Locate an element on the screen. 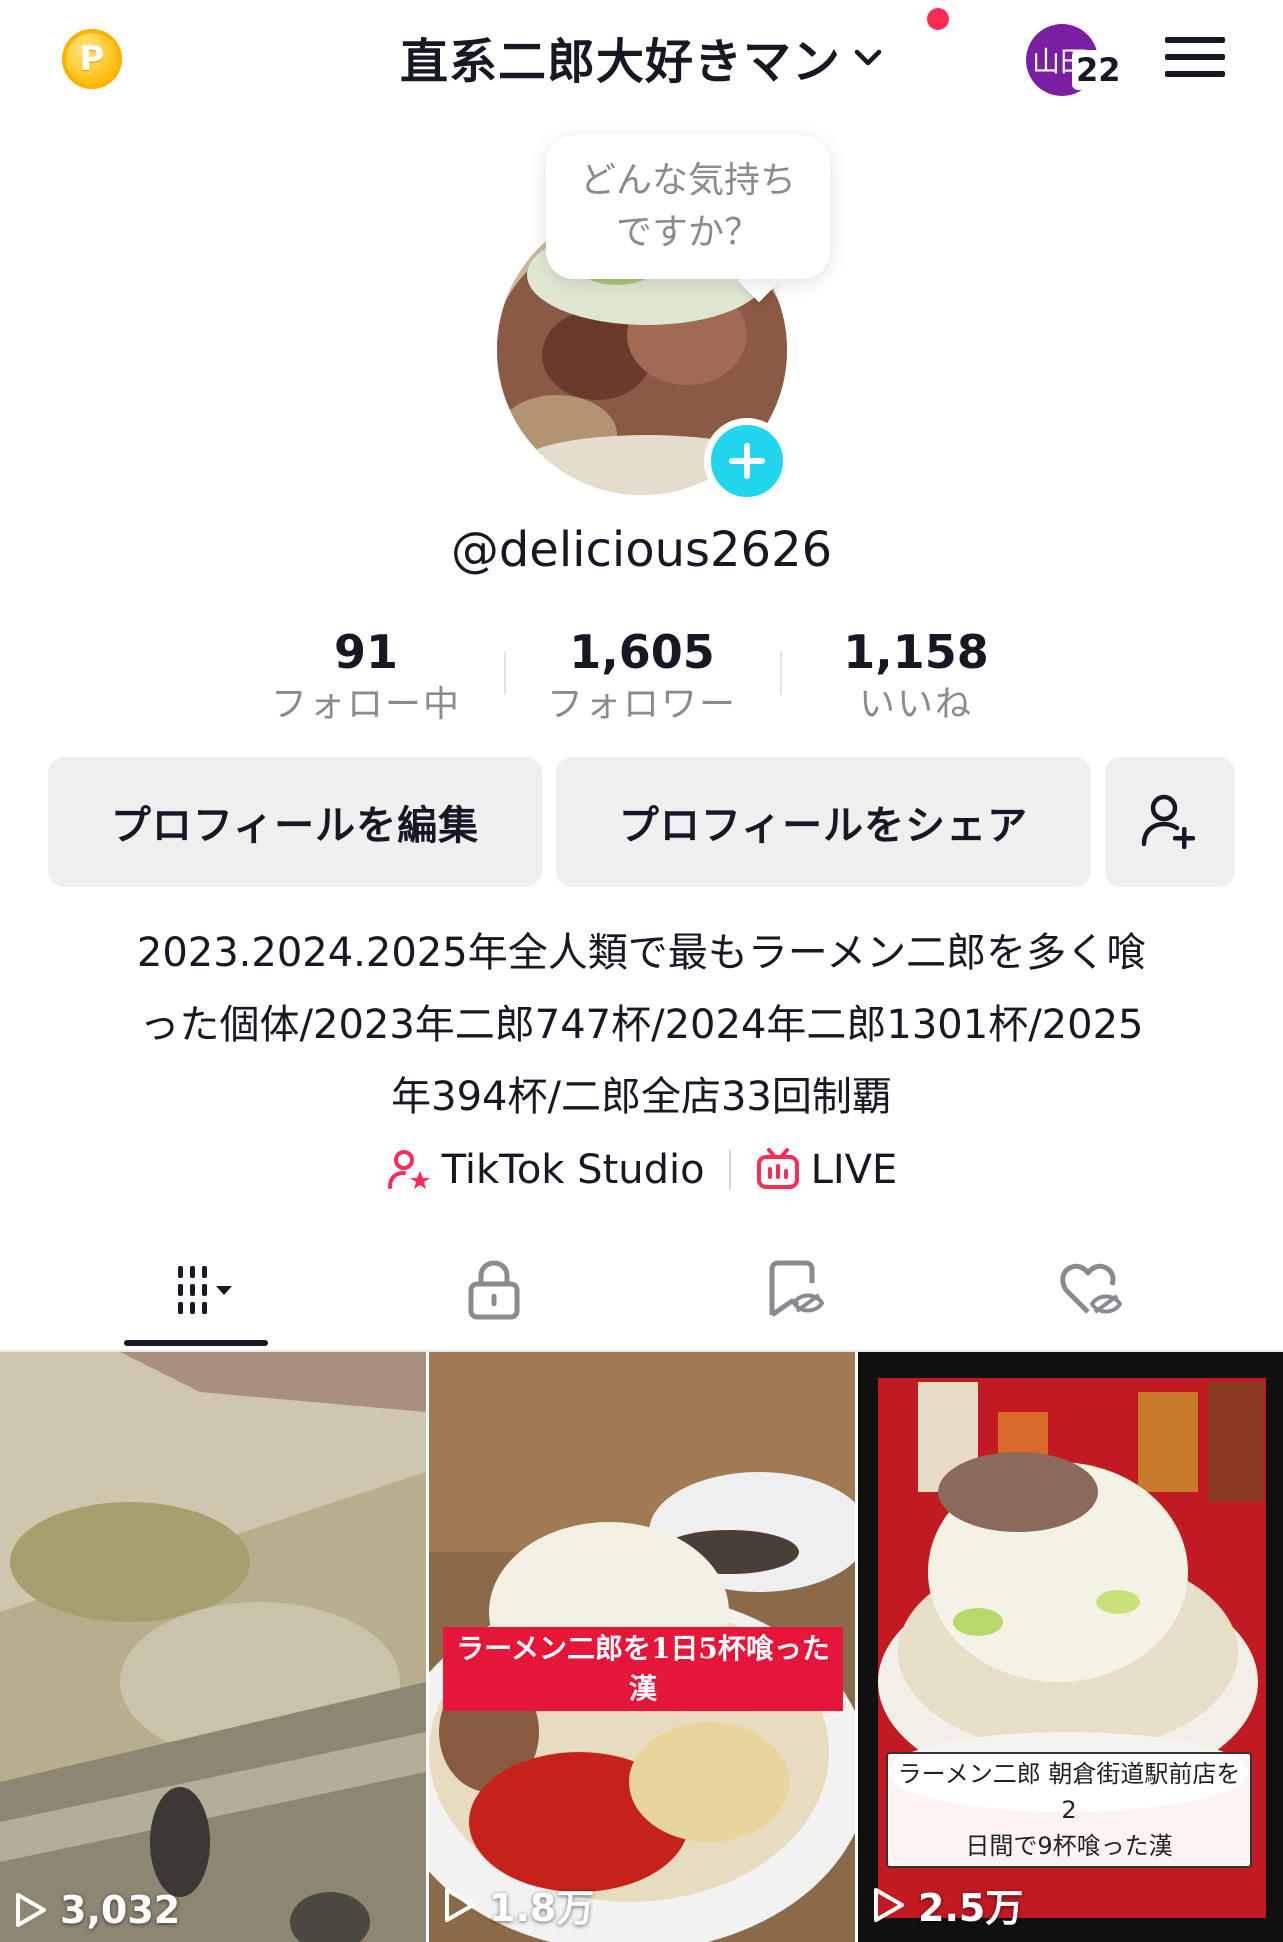 Image resolution: width=1283 pixels, height=1942 pixels. link-divider is located at coordinates (729, 1170).